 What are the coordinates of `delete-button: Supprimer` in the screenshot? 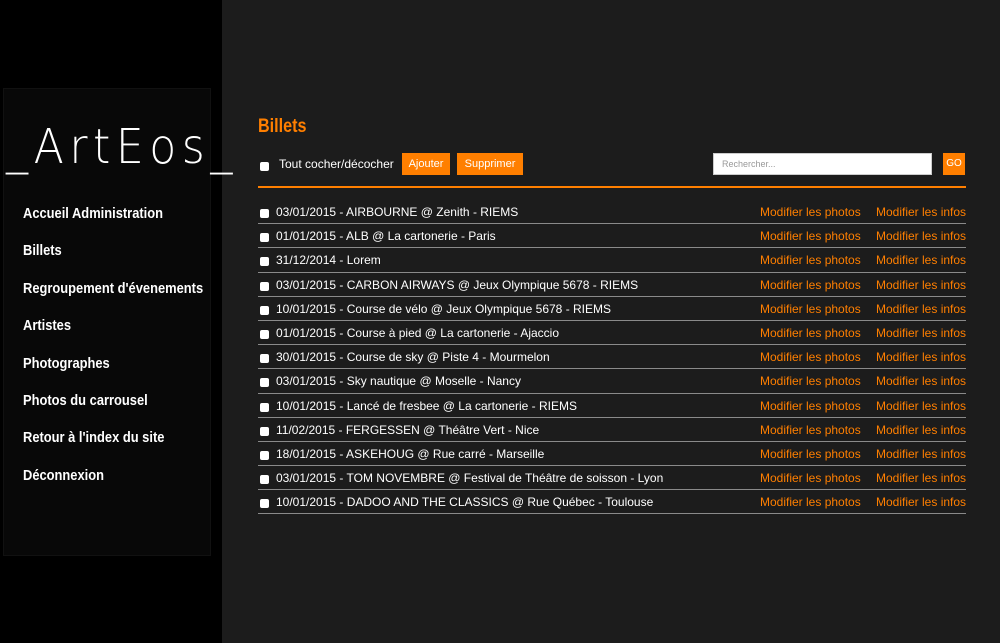 It's located at (490, 164).